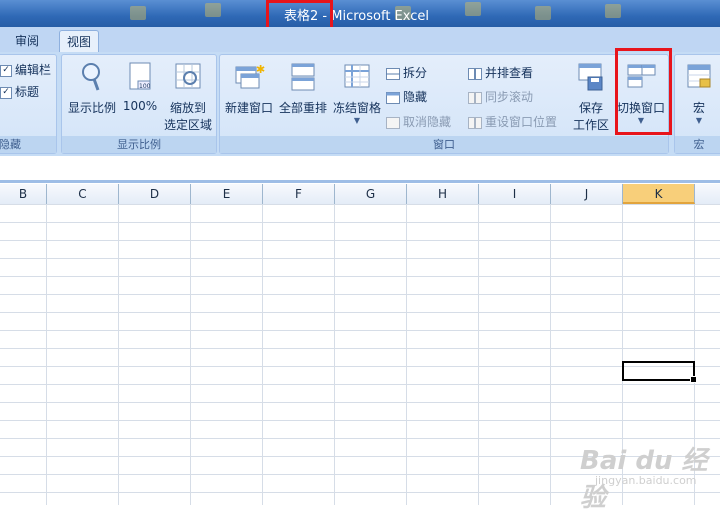  I want to click on save-workspace-icon, so click(590, 77).